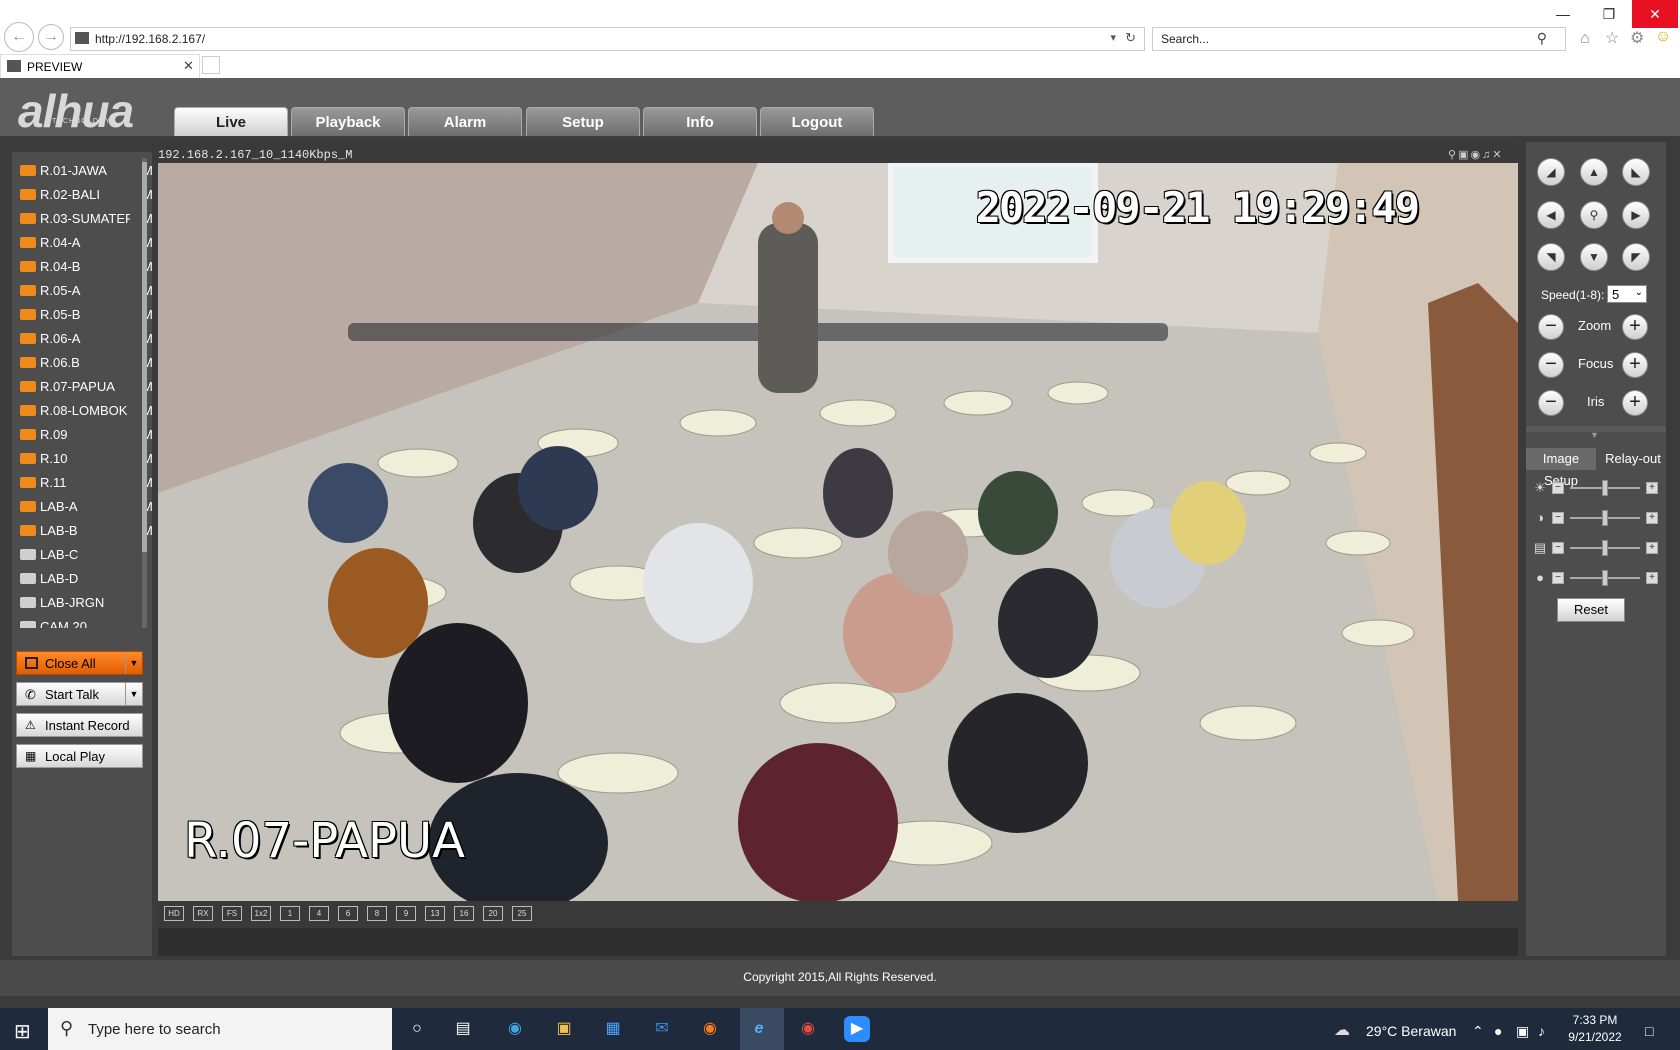  What do you see at coordinates (1594, 435) in the screenshot?
I see `collapse-arrow-icon: ▼` at bounding box center [1594, 435].